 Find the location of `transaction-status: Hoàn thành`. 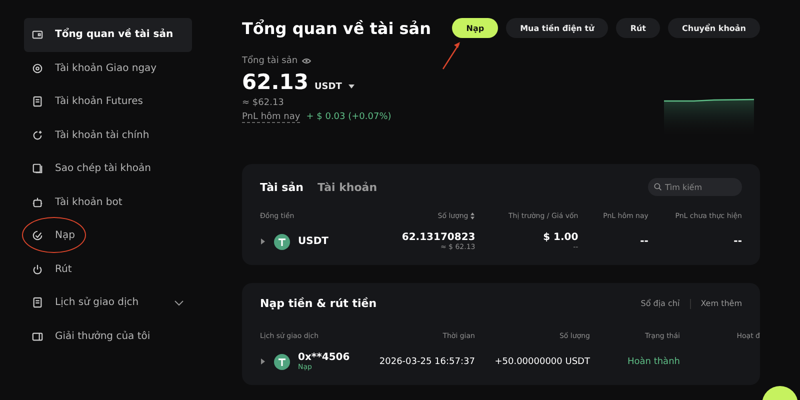

transaction-status: Hoàn thành is located at coordinates (653, 361).